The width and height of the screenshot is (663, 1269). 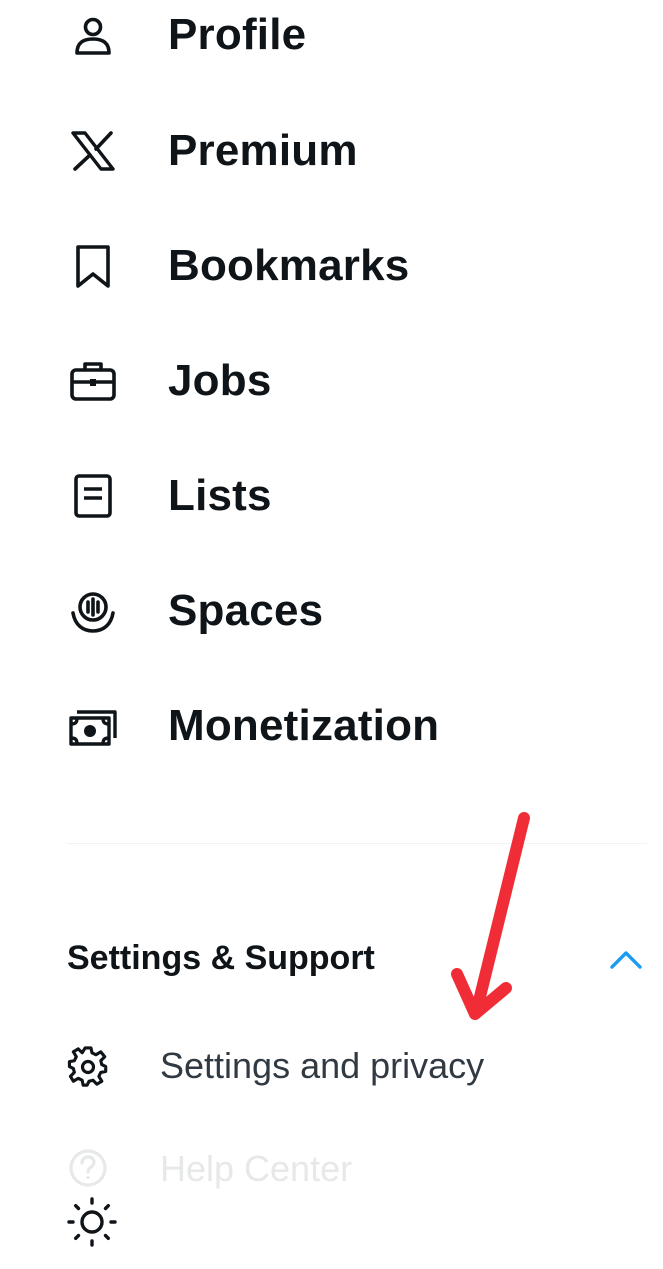 I want to click on help-center-item: Help Center, so click(x=331, y=1169).